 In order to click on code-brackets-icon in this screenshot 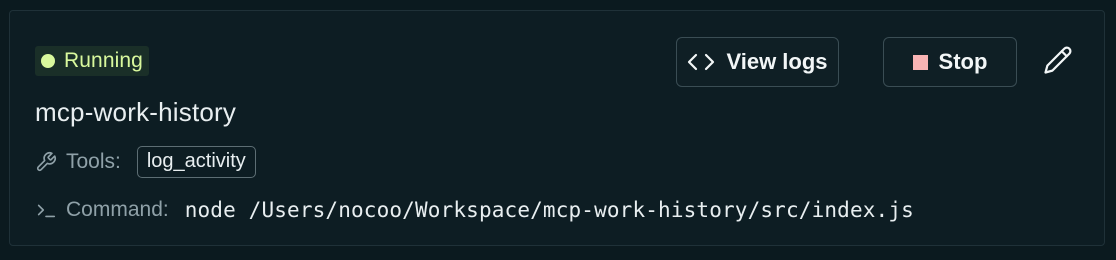, I will do `click(701, 62)`.